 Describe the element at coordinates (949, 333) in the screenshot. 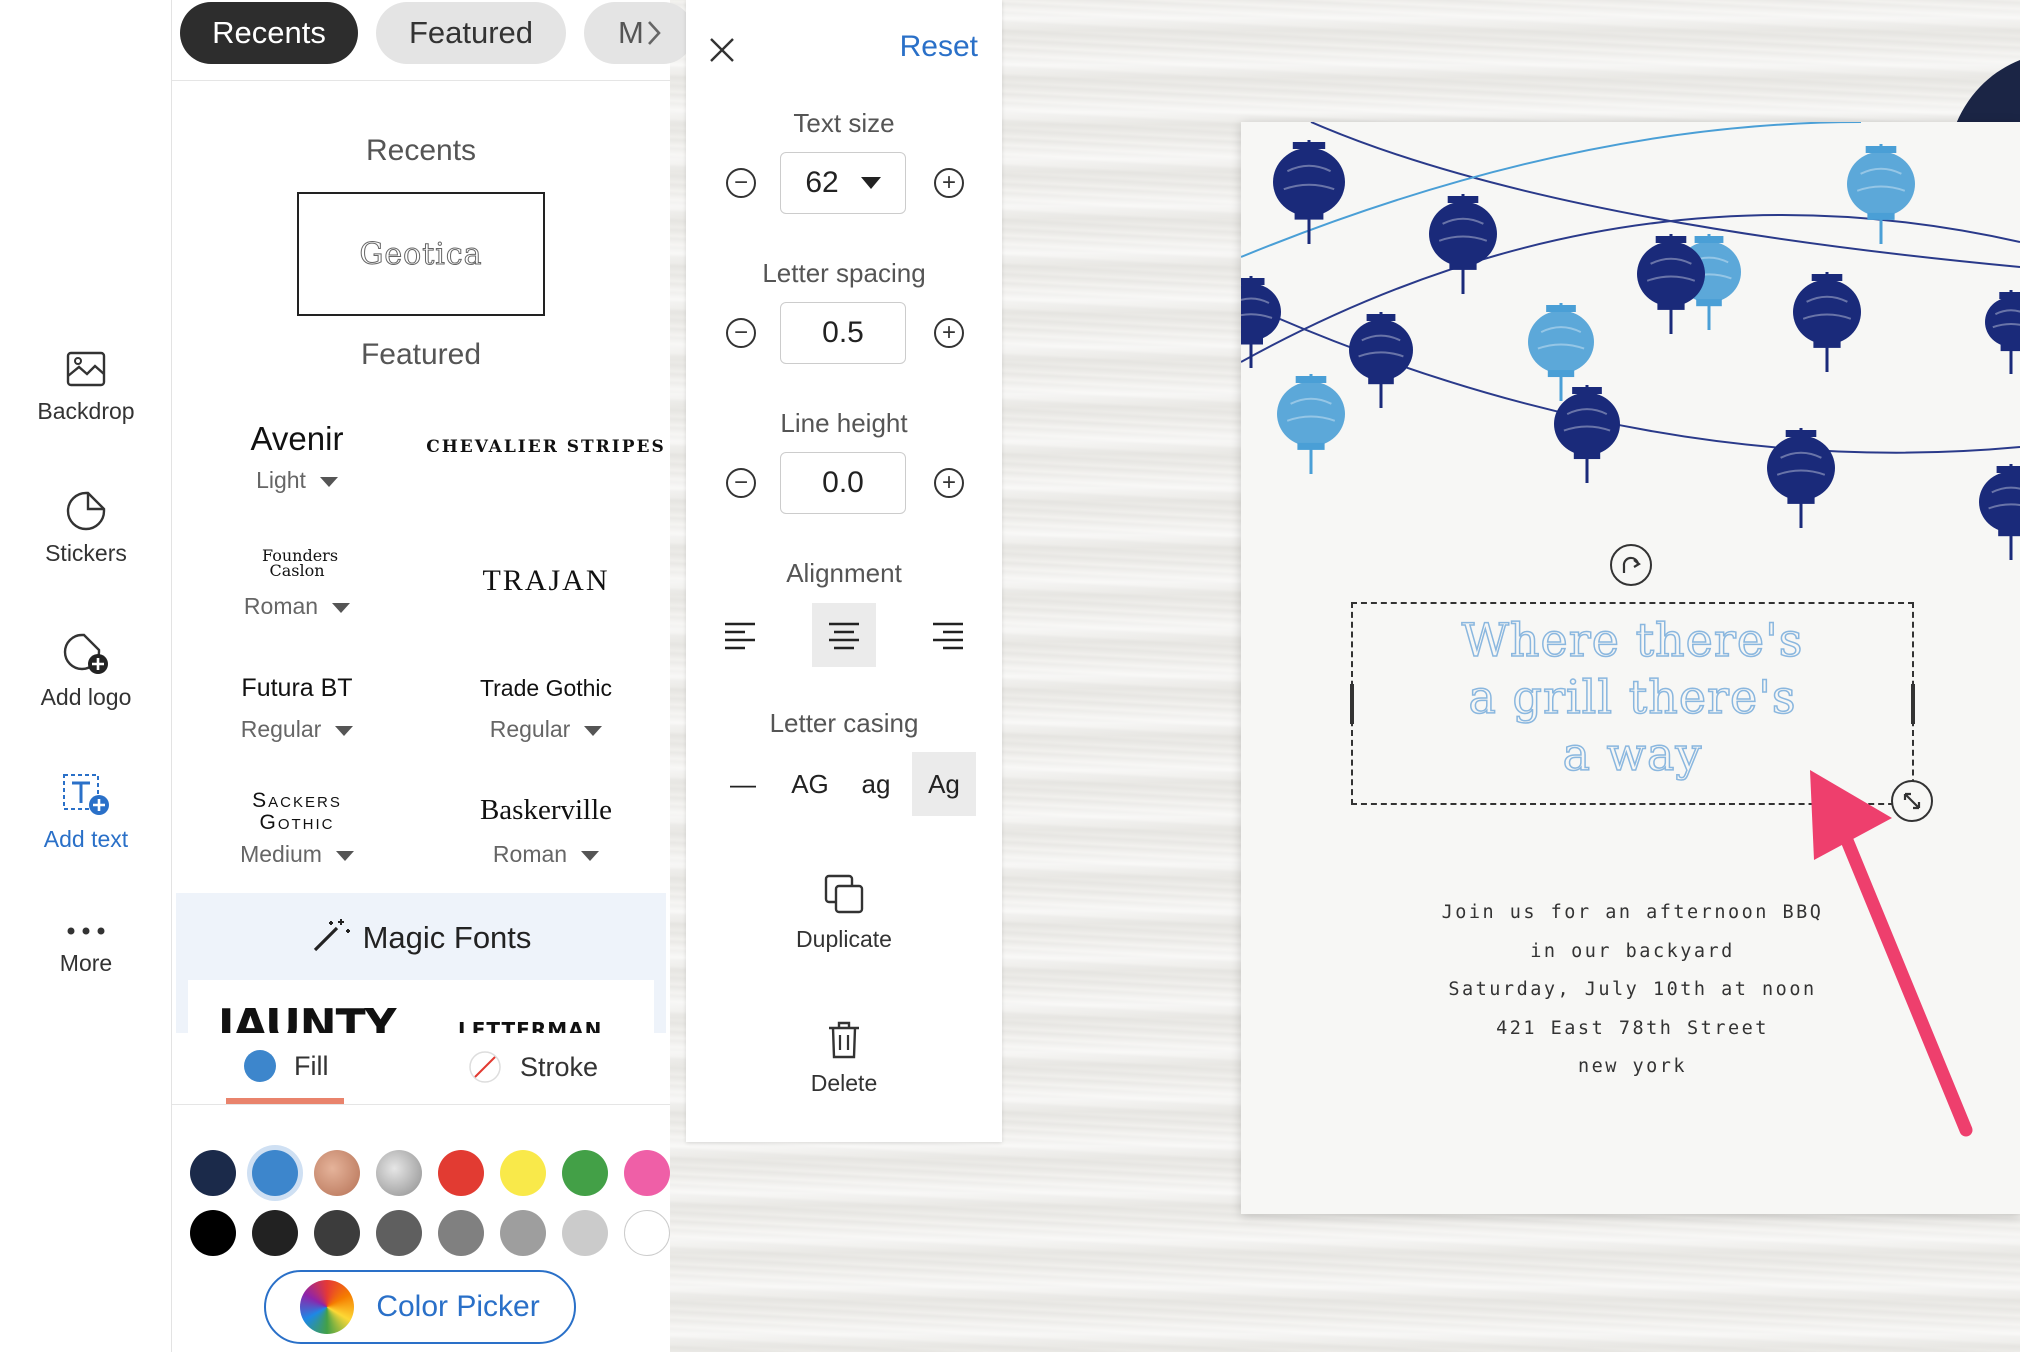

I see `increase-letter-spacing-button: +` at that location.